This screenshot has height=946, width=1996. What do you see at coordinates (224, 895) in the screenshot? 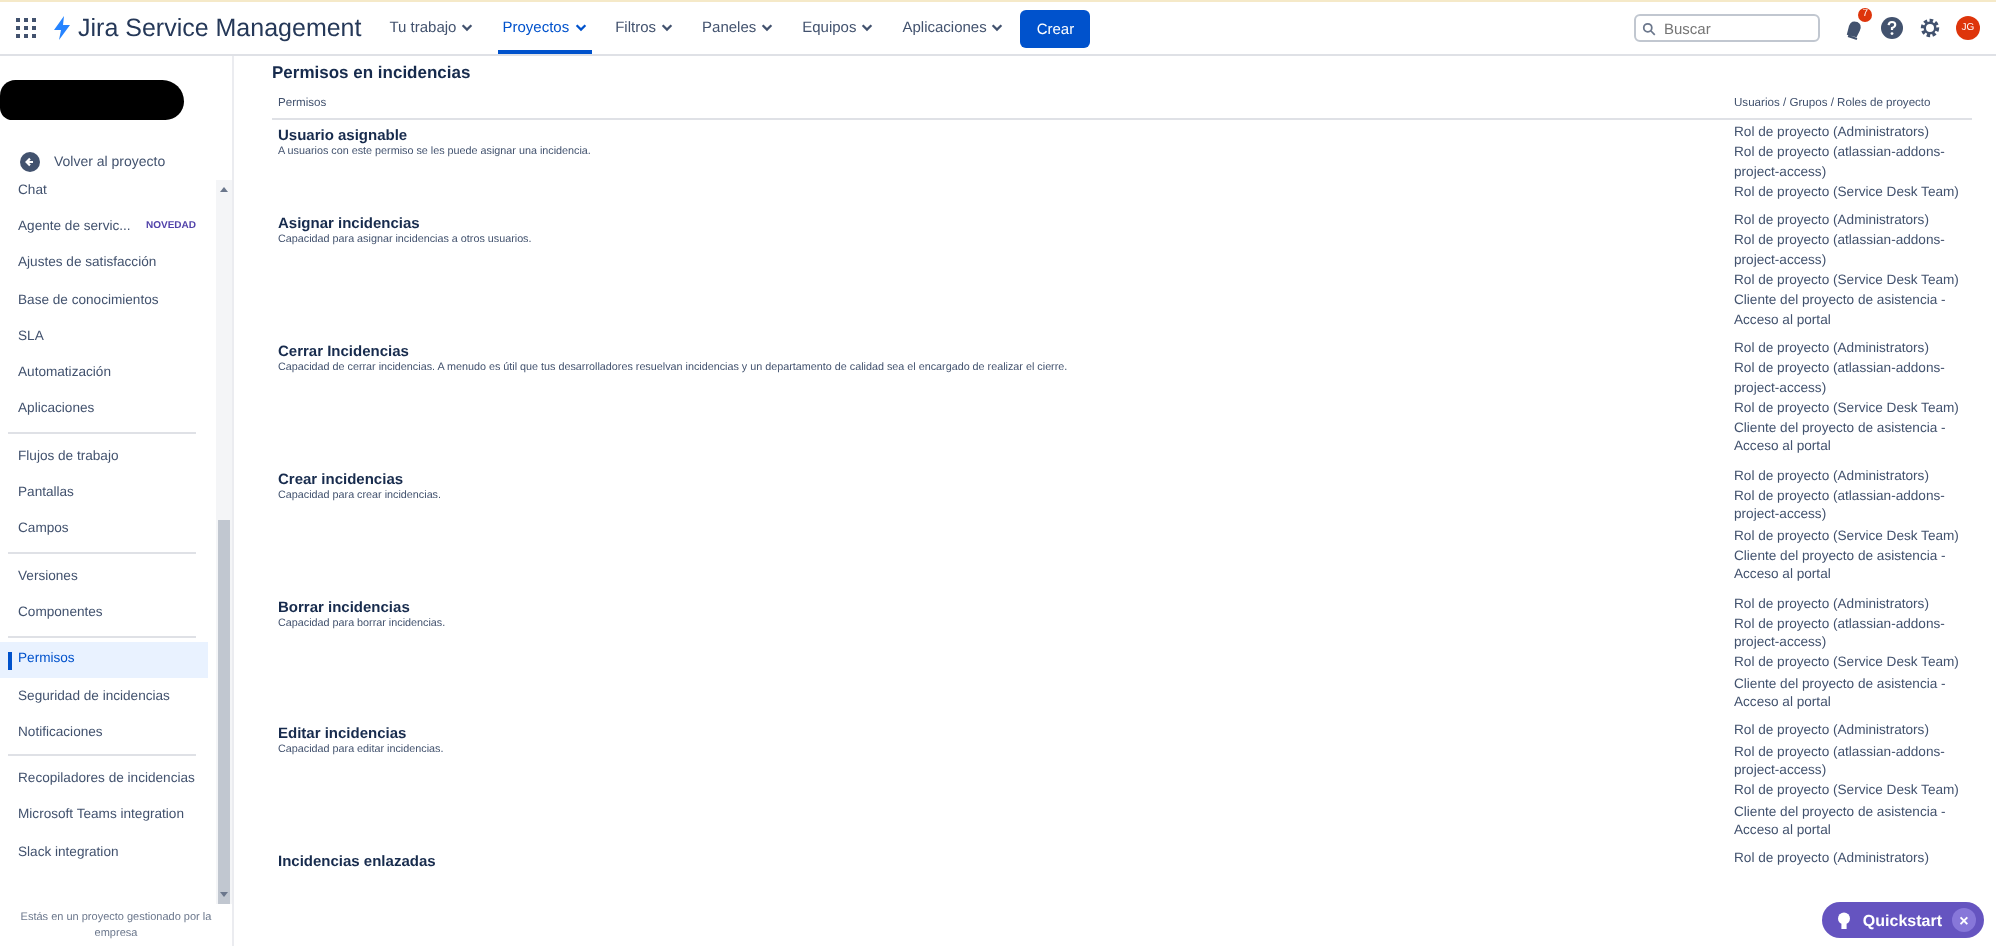
I see `scroll-down-icon` at bounding box center [224, 895].